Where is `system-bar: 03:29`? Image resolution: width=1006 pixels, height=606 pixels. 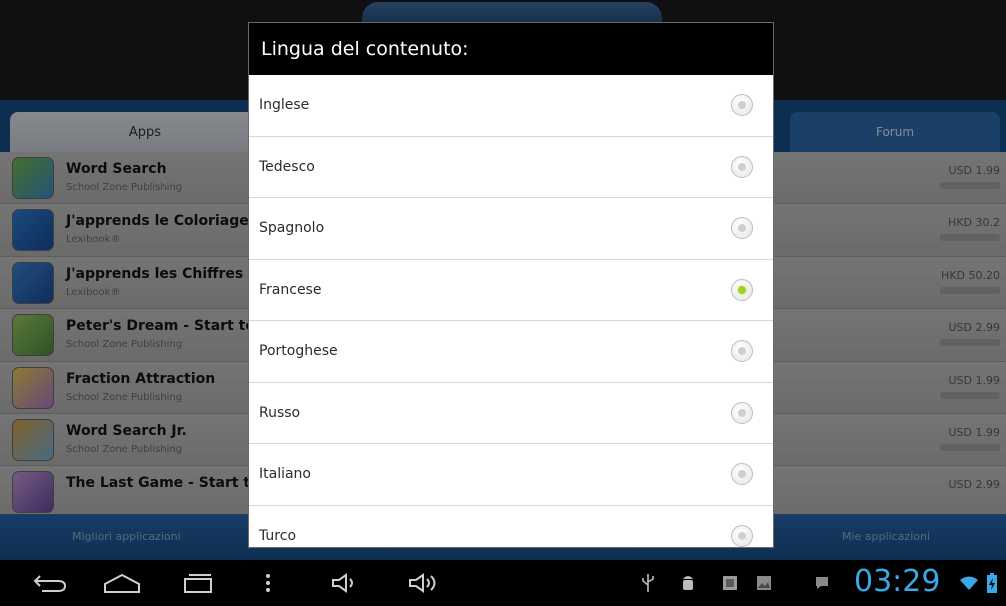 system-bar: 03:29 is located at coordinates (503, 583).